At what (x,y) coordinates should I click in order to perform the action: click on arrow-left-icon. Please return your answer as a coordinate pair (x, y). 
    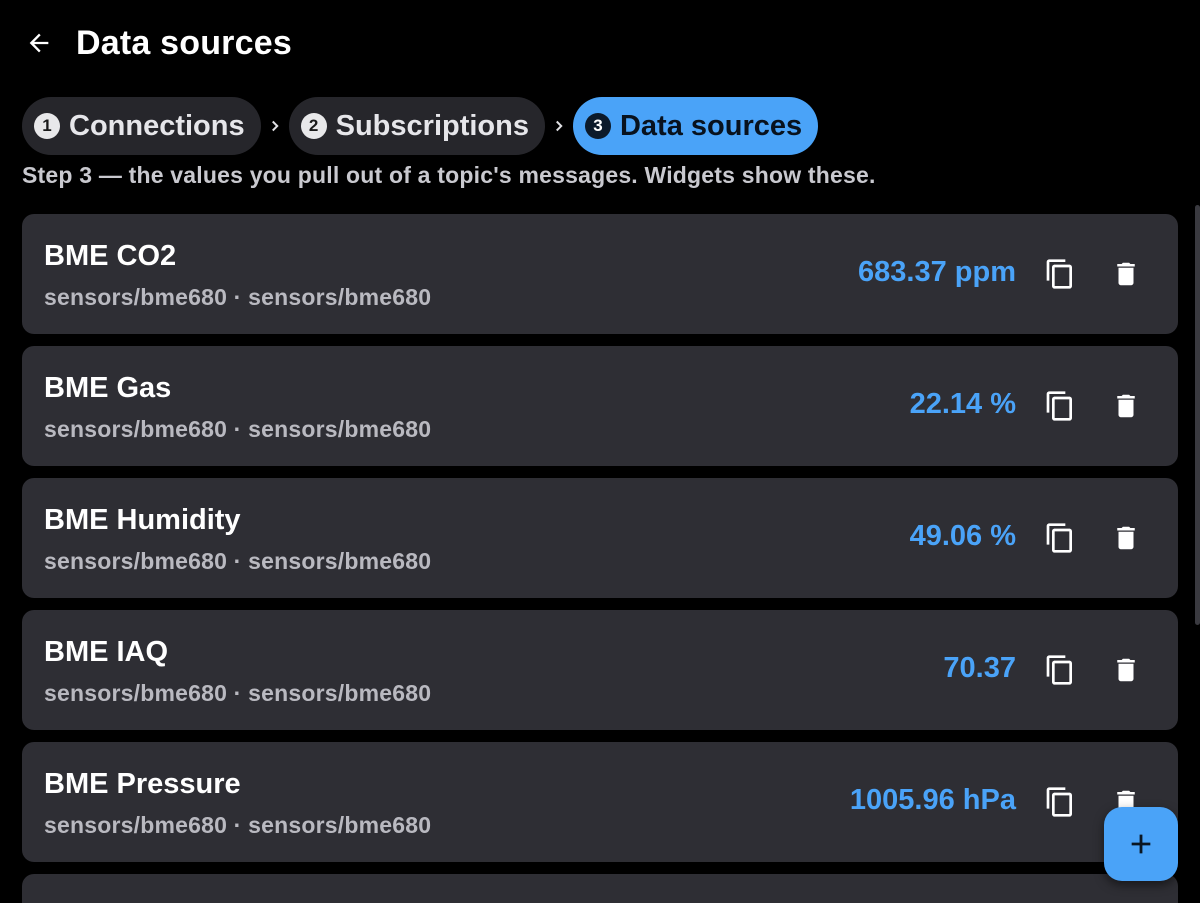
    Looking at the image, I should click on (39, 43).